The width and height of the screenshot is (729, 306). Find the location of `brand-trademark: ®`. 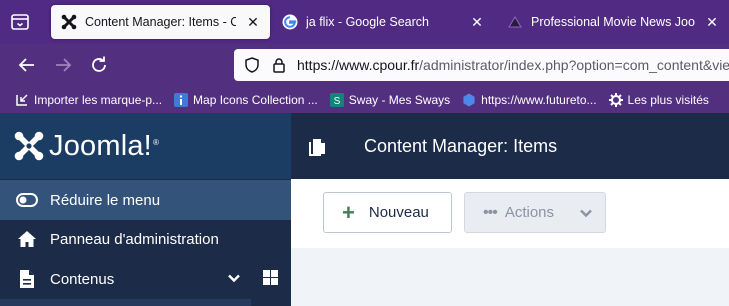

brand-trademark: ® is located at coordinates (156, 142).